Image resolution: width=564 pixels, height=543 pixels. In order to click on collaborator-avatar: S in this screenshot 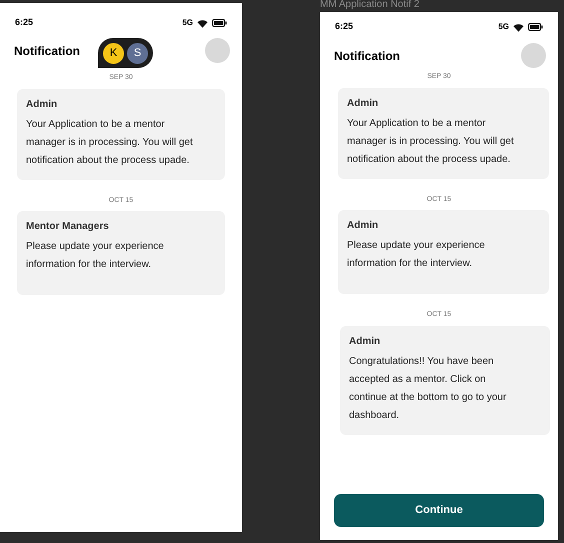, I will do `click(137, 53)`.